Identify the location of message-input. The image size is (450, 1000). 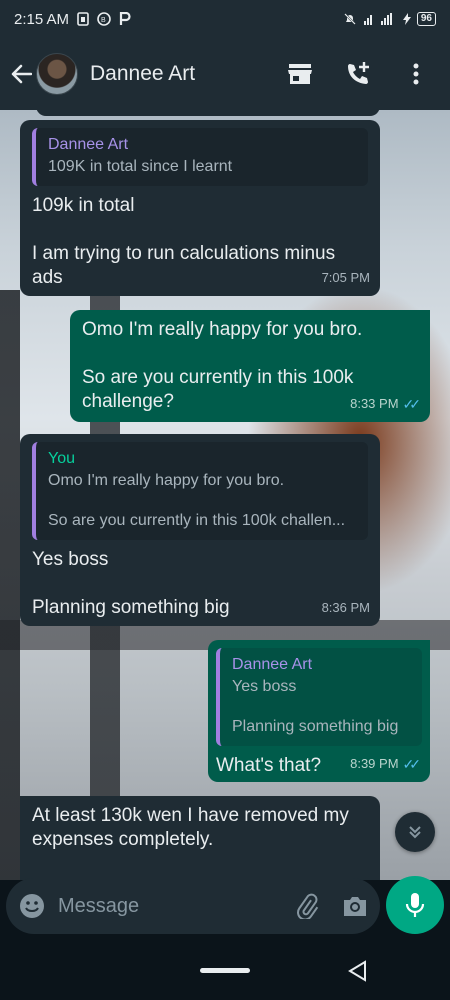
(158, 906).